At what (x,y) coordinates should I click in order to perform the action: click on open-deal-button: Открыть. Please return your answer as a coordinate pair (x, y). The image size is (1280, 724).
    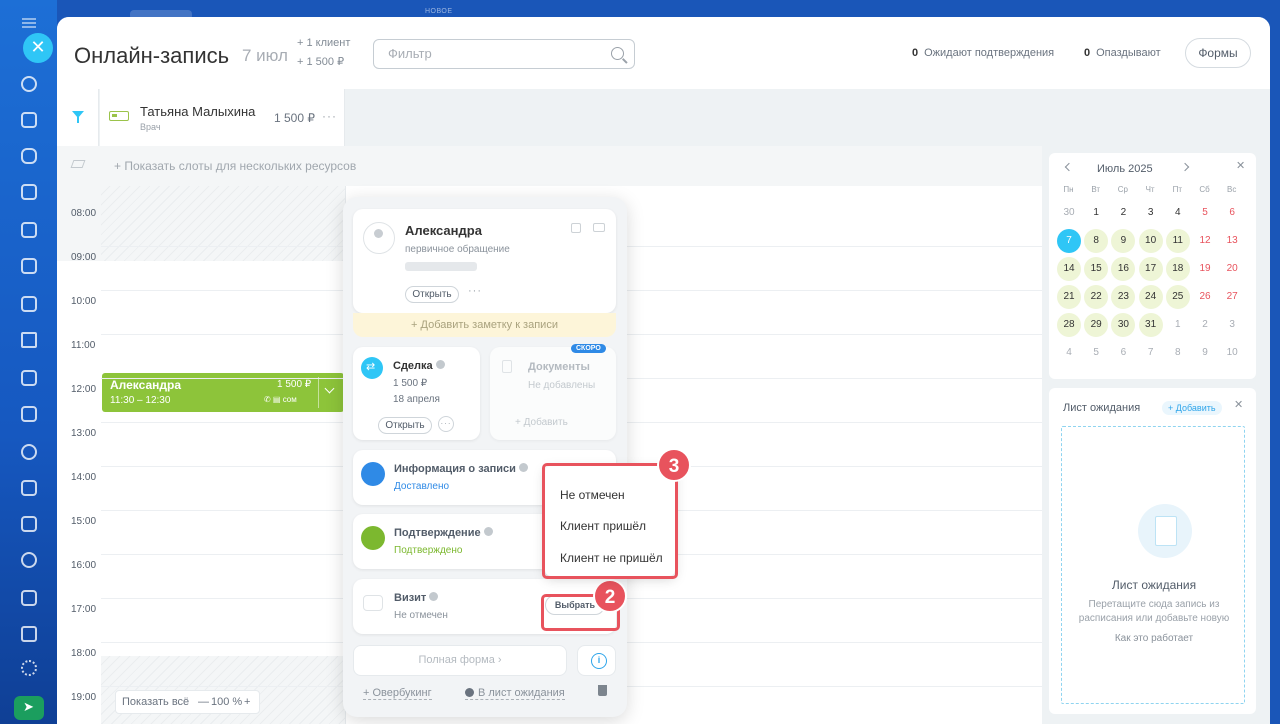
    Looking at the image, I should click on (405, 425).